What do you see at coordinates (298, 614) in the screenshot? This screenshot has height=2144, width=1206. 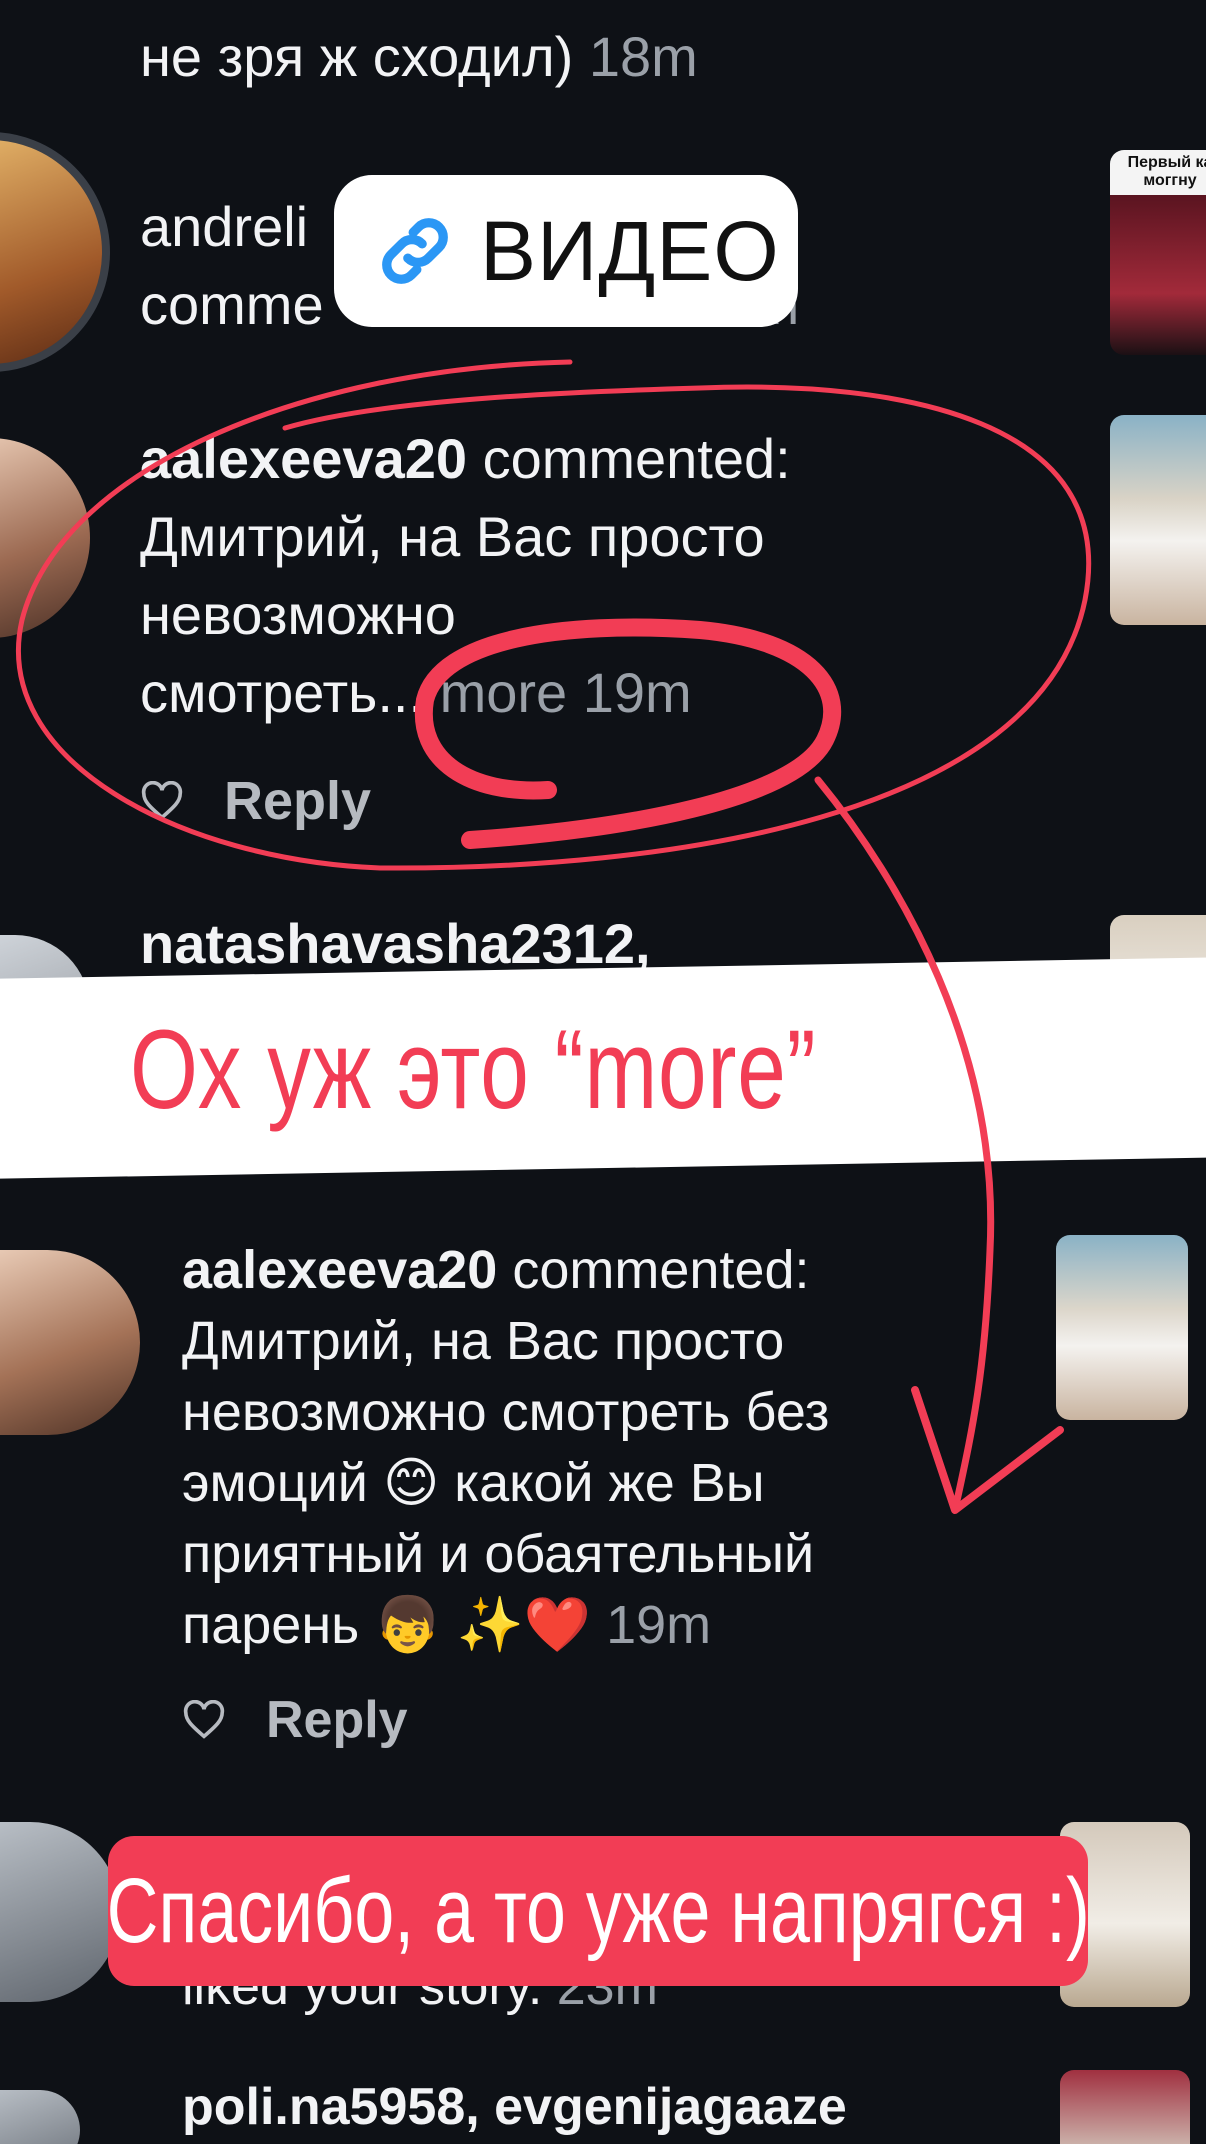 I see `comment-line: невозможно` at bounding box center [298, 614].